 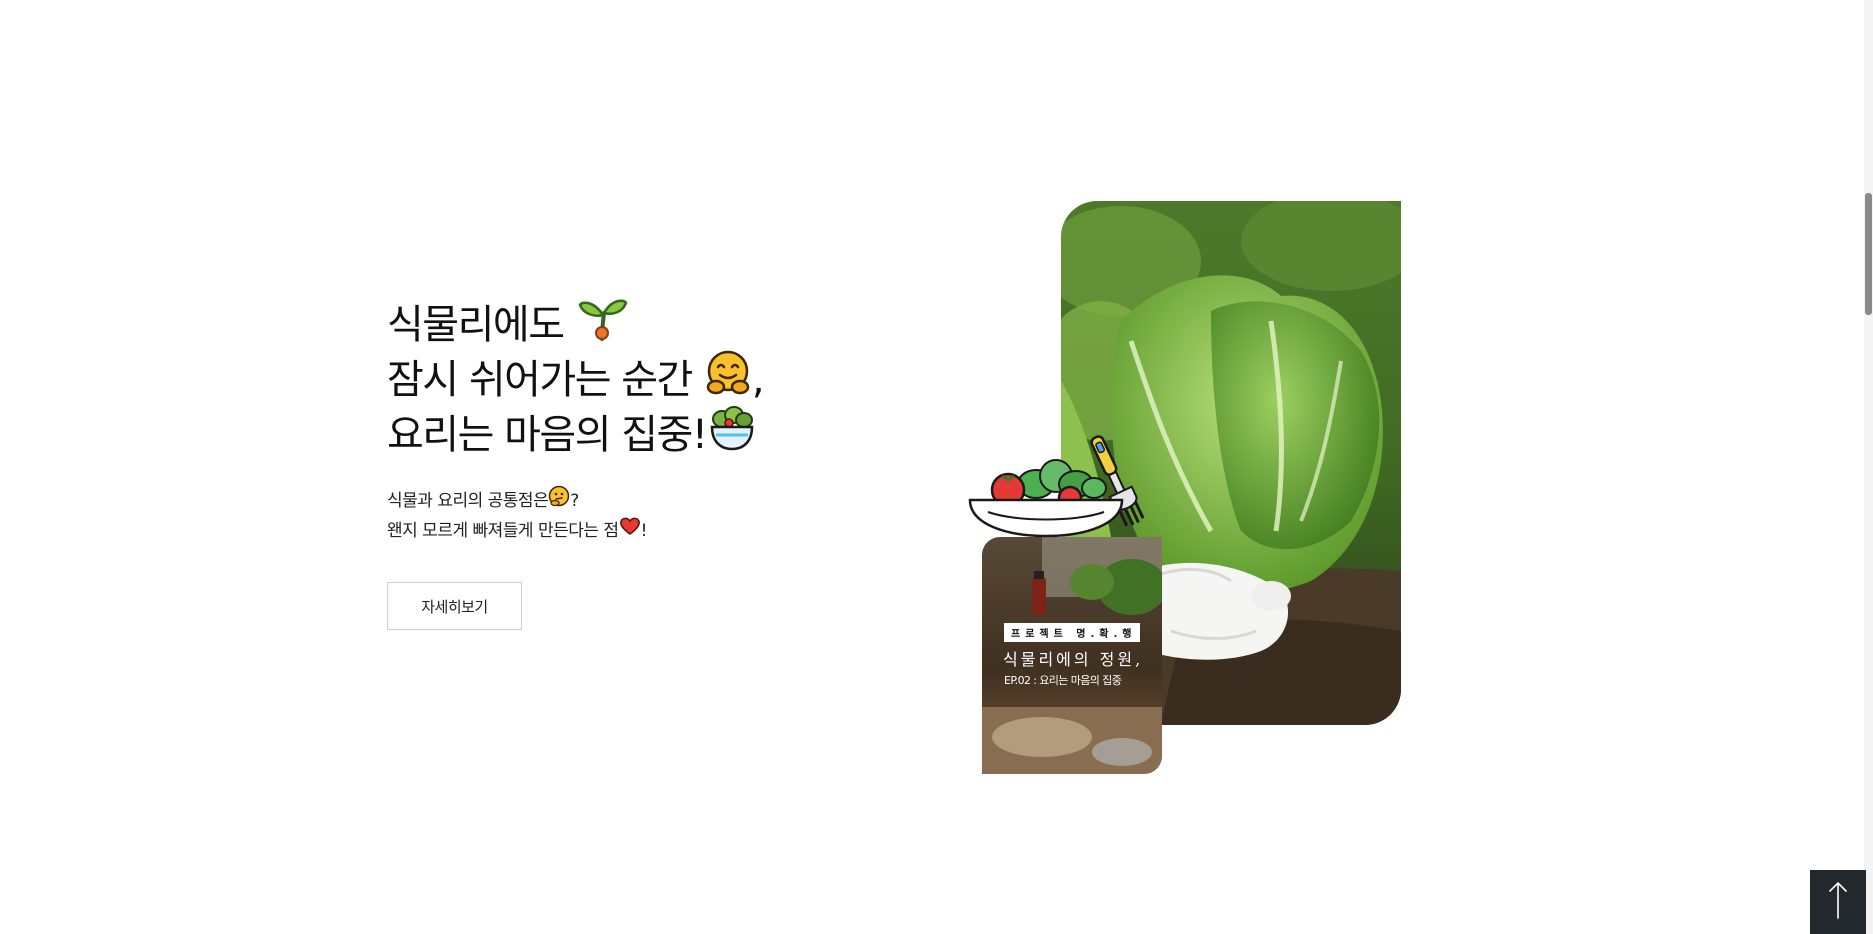 I want to click on card-subtitle: EP.02 : 요리는 마음의 집중, so click(x=1063, y=680).